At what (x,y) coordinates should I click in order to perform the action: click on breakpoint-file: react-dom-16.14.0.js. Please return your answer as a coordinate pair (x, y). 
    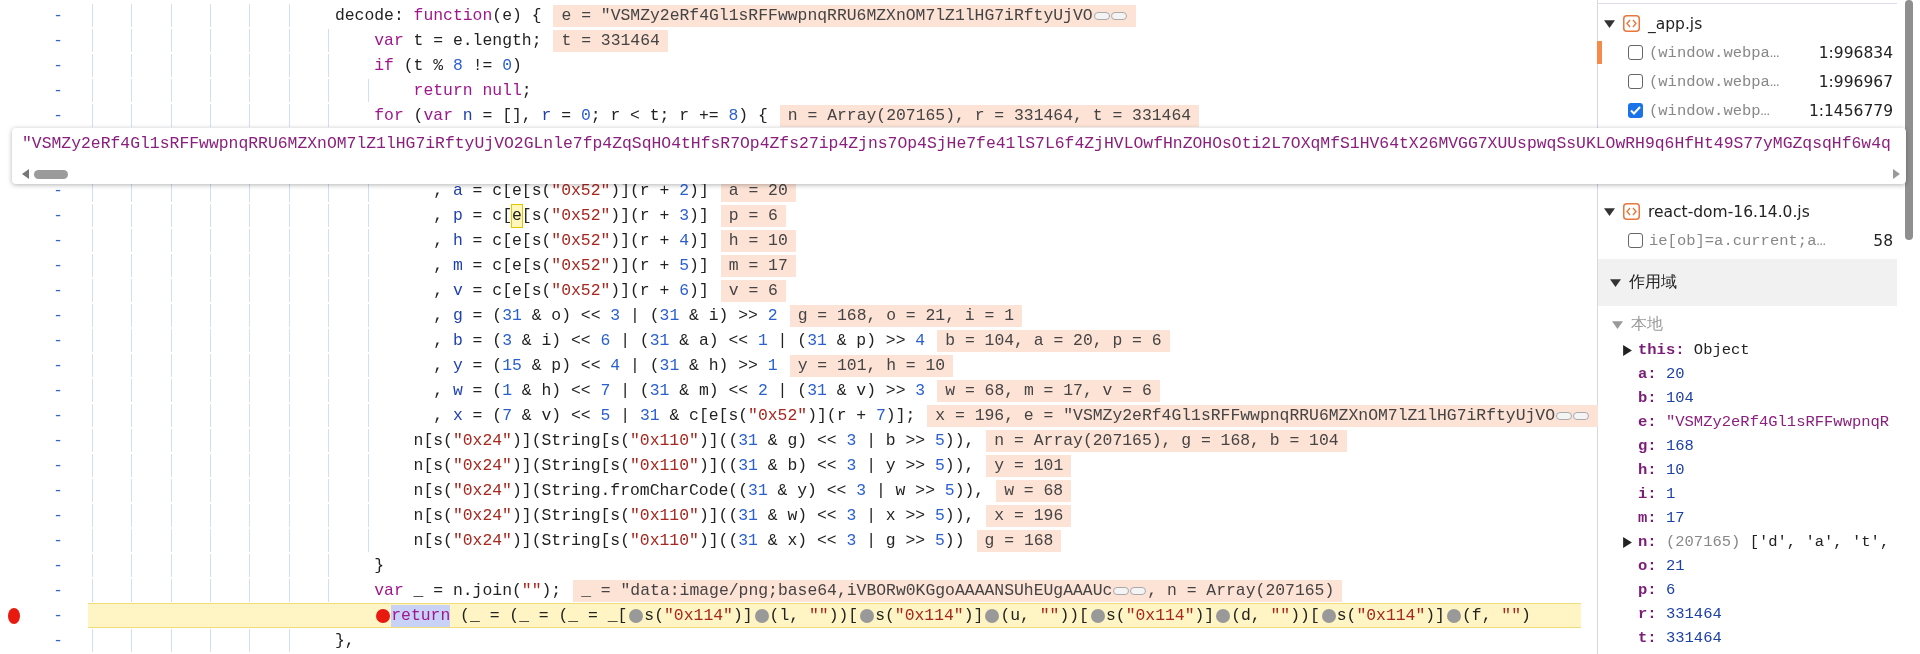
    Looking at the image, I should click on (1747, 211).